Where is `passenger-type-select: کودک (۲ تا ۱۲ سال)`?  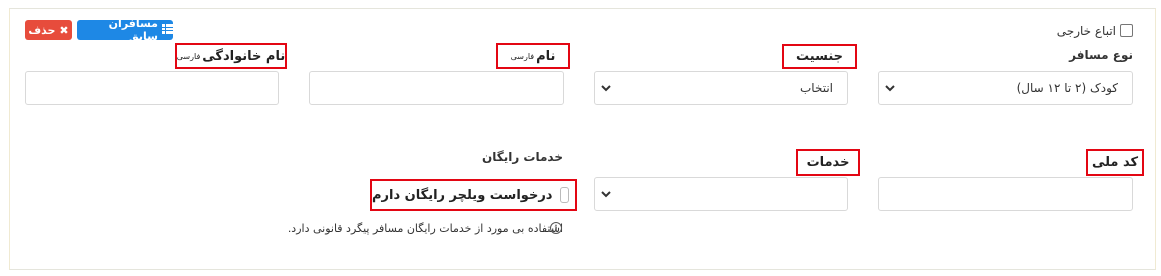
passenger-type-select: کودک (۲ تا ۱۲ سال) is located at coordinates (1005, 88).